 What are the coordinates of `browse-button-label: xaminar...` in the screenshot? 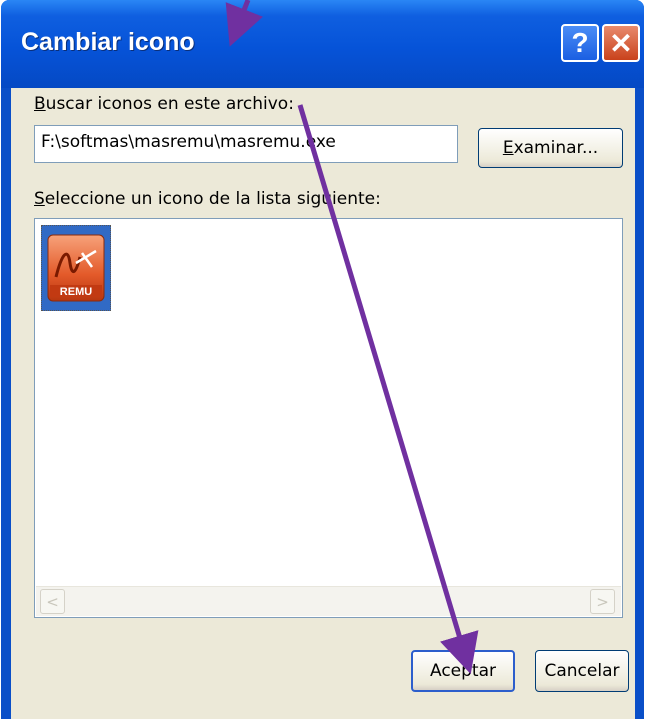 It's located at (556, 148).